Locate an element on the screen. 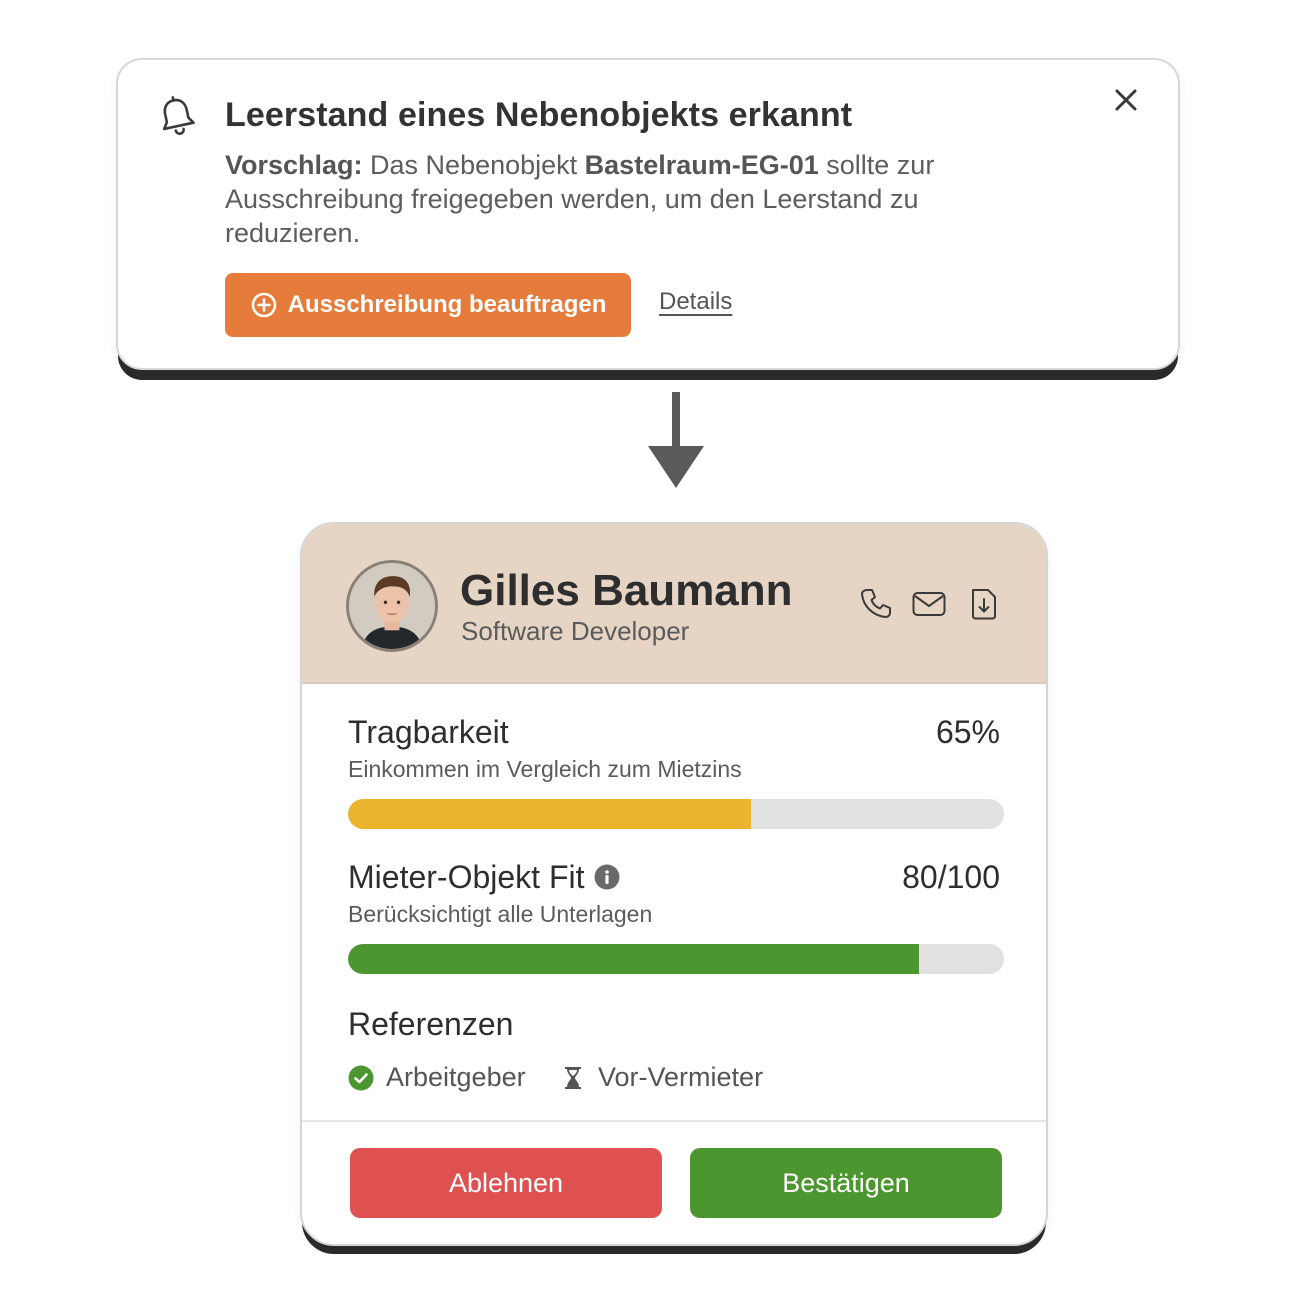 This screenshot has height=1296, width=1296. commission-listing-button: Ausschreibung beauftragen is located at coordinates (428, 305).